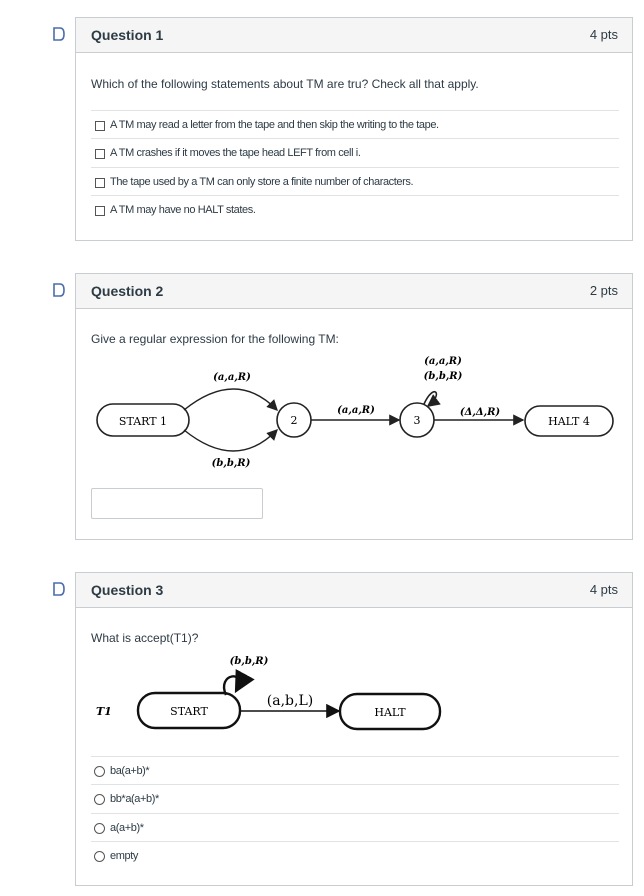 This screenshot has height=896, width=644. Describe the element at coordinates (230, 440) in the screenshot. I see `edge-bottom` at that location.